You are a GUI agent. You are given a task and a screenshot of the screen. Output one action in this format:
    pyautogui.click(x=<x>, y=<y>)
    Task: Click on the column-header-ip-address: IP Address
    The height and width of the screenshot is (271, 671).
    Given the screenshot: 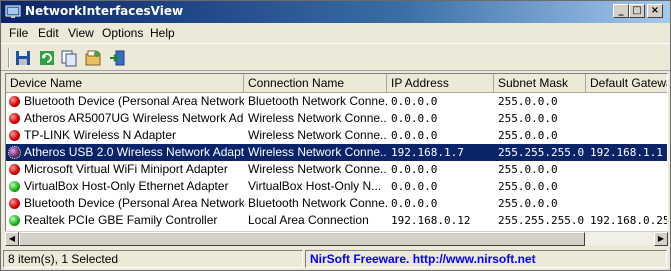 What is the action you would take?
    pyautogui.click(x=440, y=83)
    